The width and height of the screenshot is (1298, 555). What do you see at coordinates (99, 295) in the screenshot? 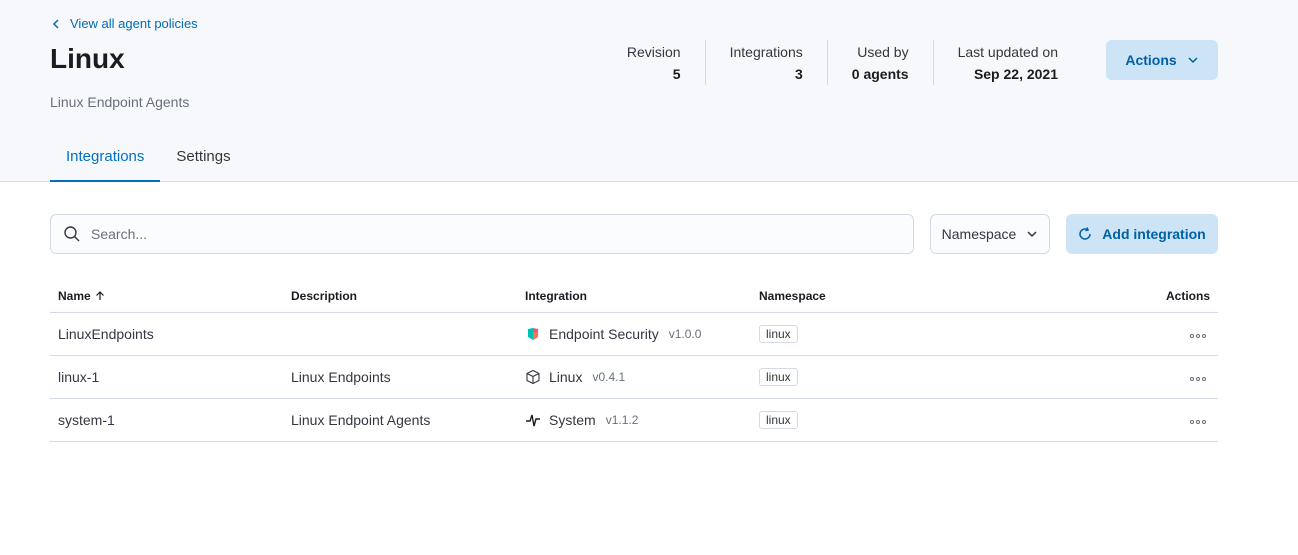
I see `sort-ascending-icon` at bounding box center [99, 295].